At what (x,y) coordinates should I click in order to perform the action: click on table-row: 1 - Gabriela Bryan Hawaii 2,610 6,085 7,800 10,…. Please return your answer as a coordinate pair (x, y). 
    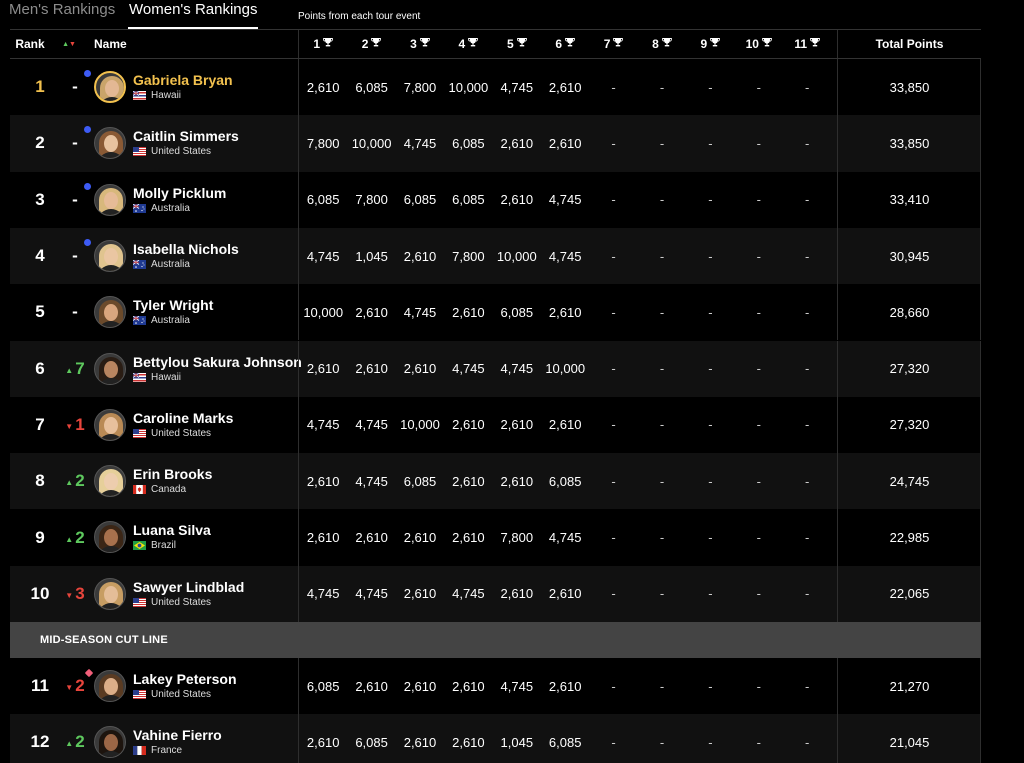
    Looking at the image, I should click on (495, 87).